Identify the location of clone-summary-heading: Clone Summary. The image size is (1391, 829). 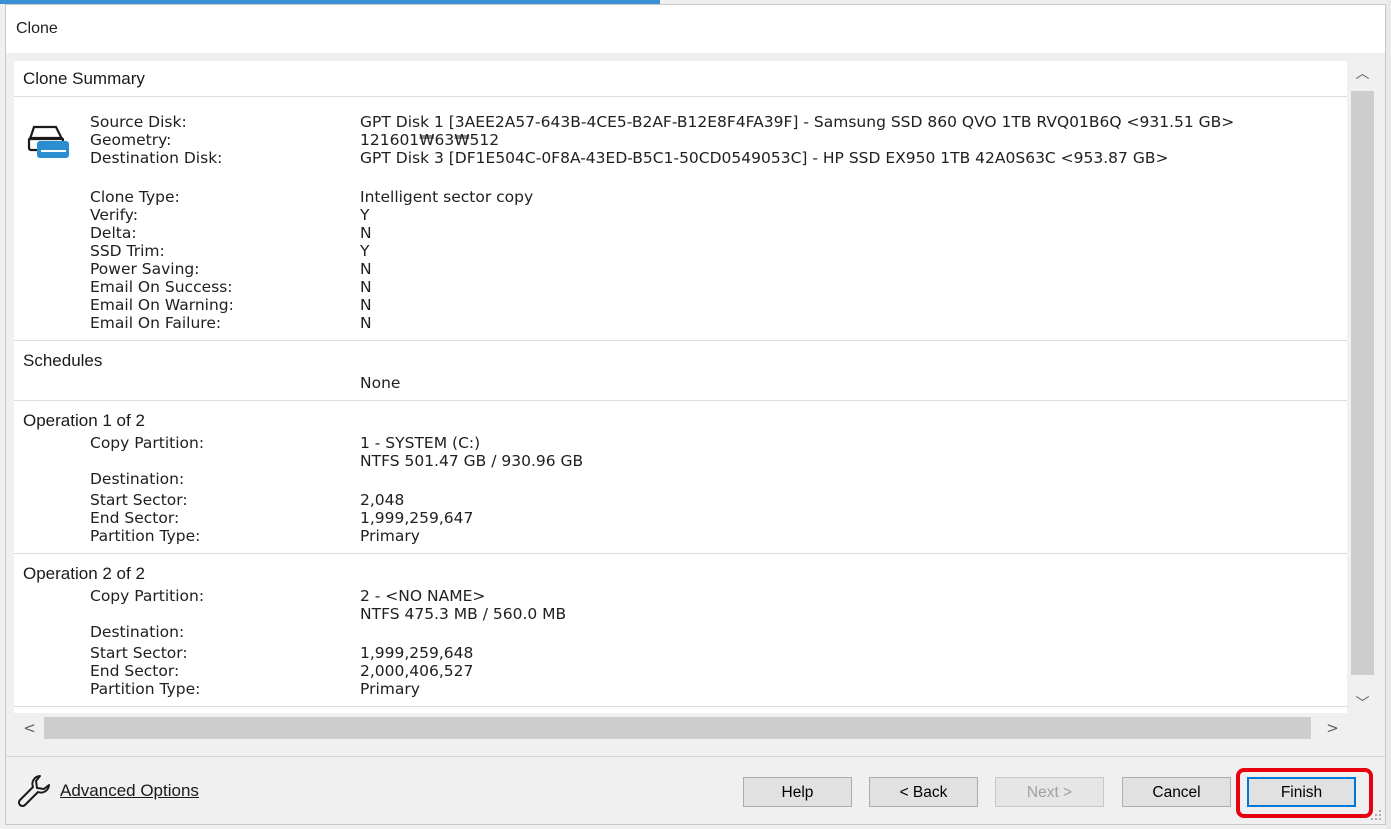
(84, 78).